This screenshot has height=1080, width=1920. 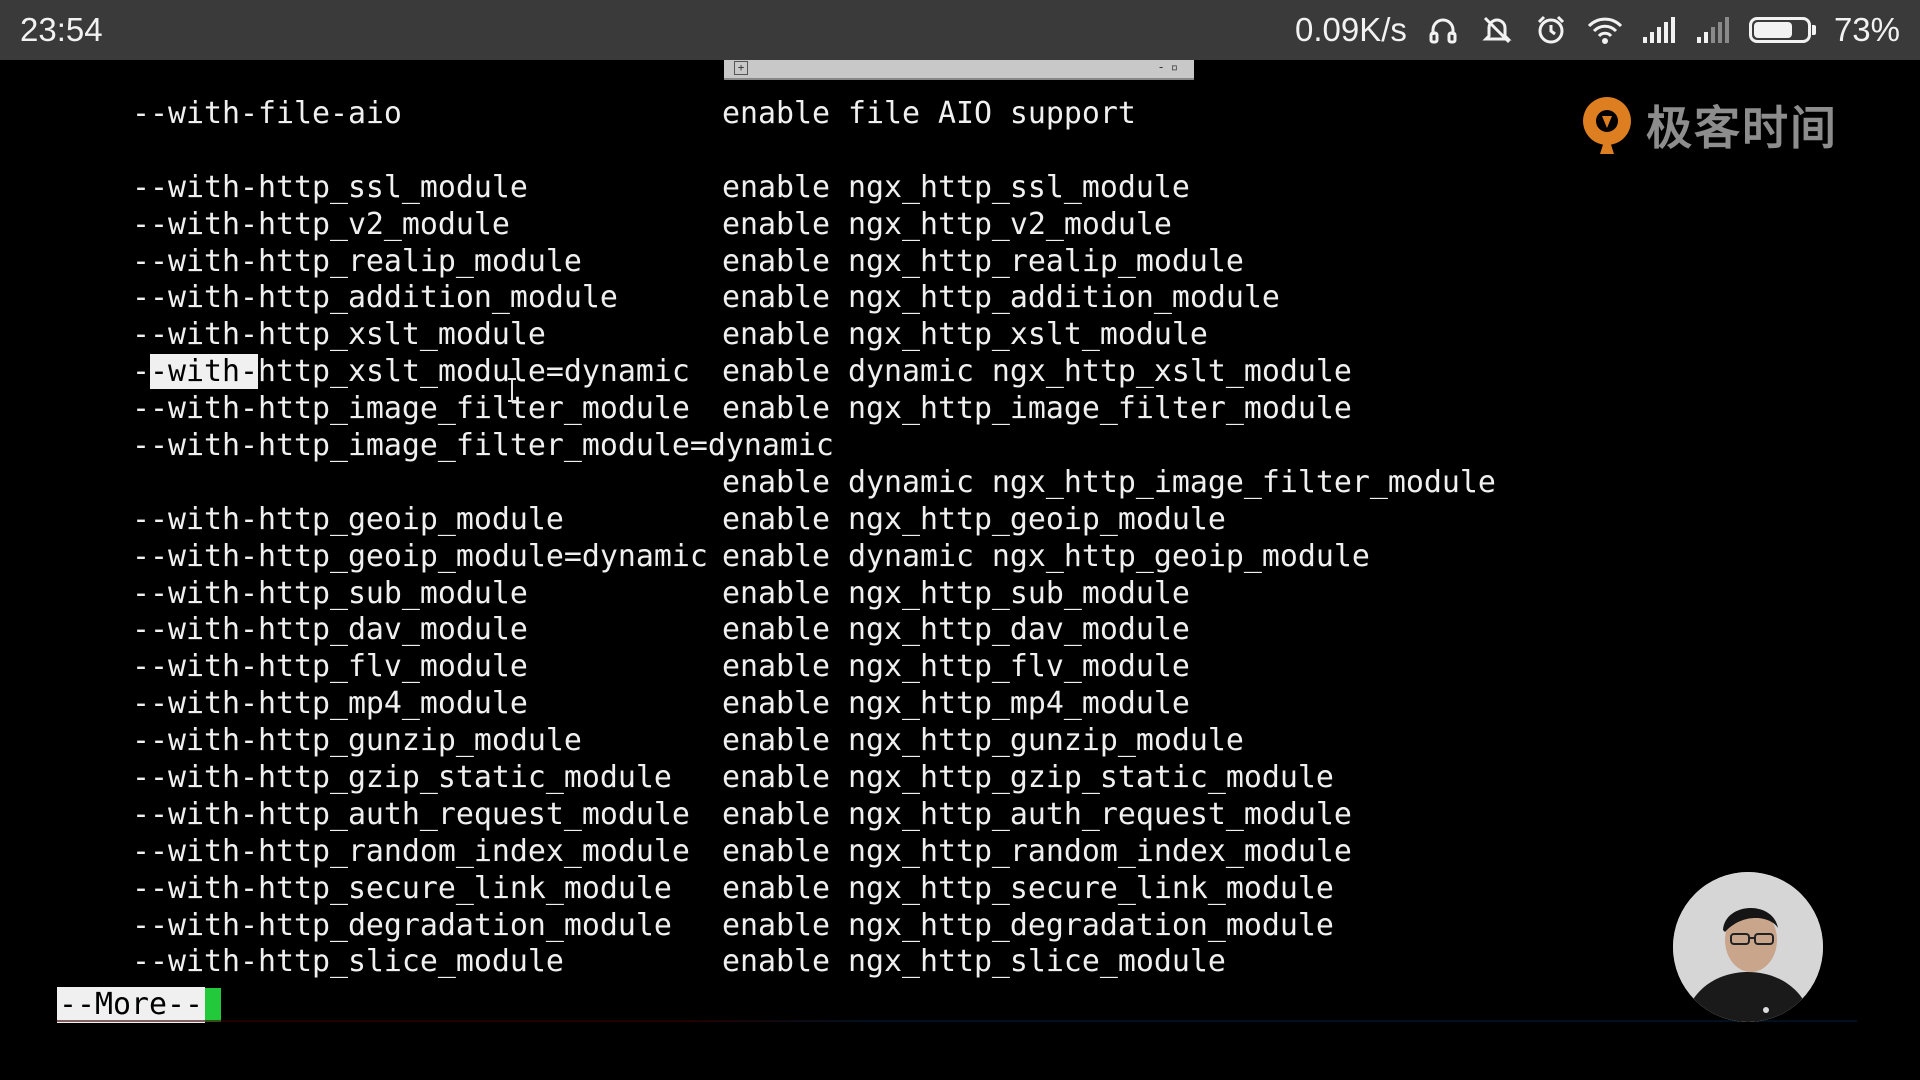 I want to click on separator-line, so click(x=957, y=1021).